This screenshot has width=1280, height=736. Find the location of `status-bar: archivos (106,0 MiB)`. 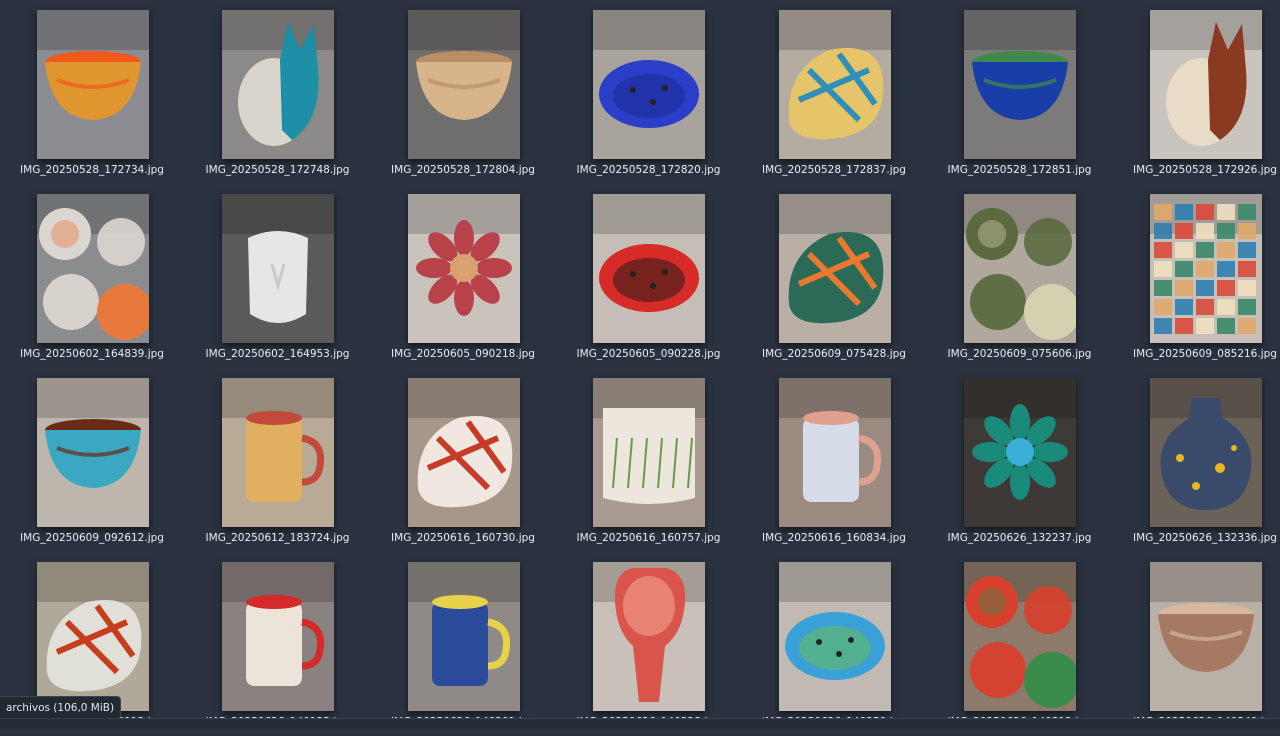

status-bar: archivos (106,0 MiB) is located at coordinates (60, 708).